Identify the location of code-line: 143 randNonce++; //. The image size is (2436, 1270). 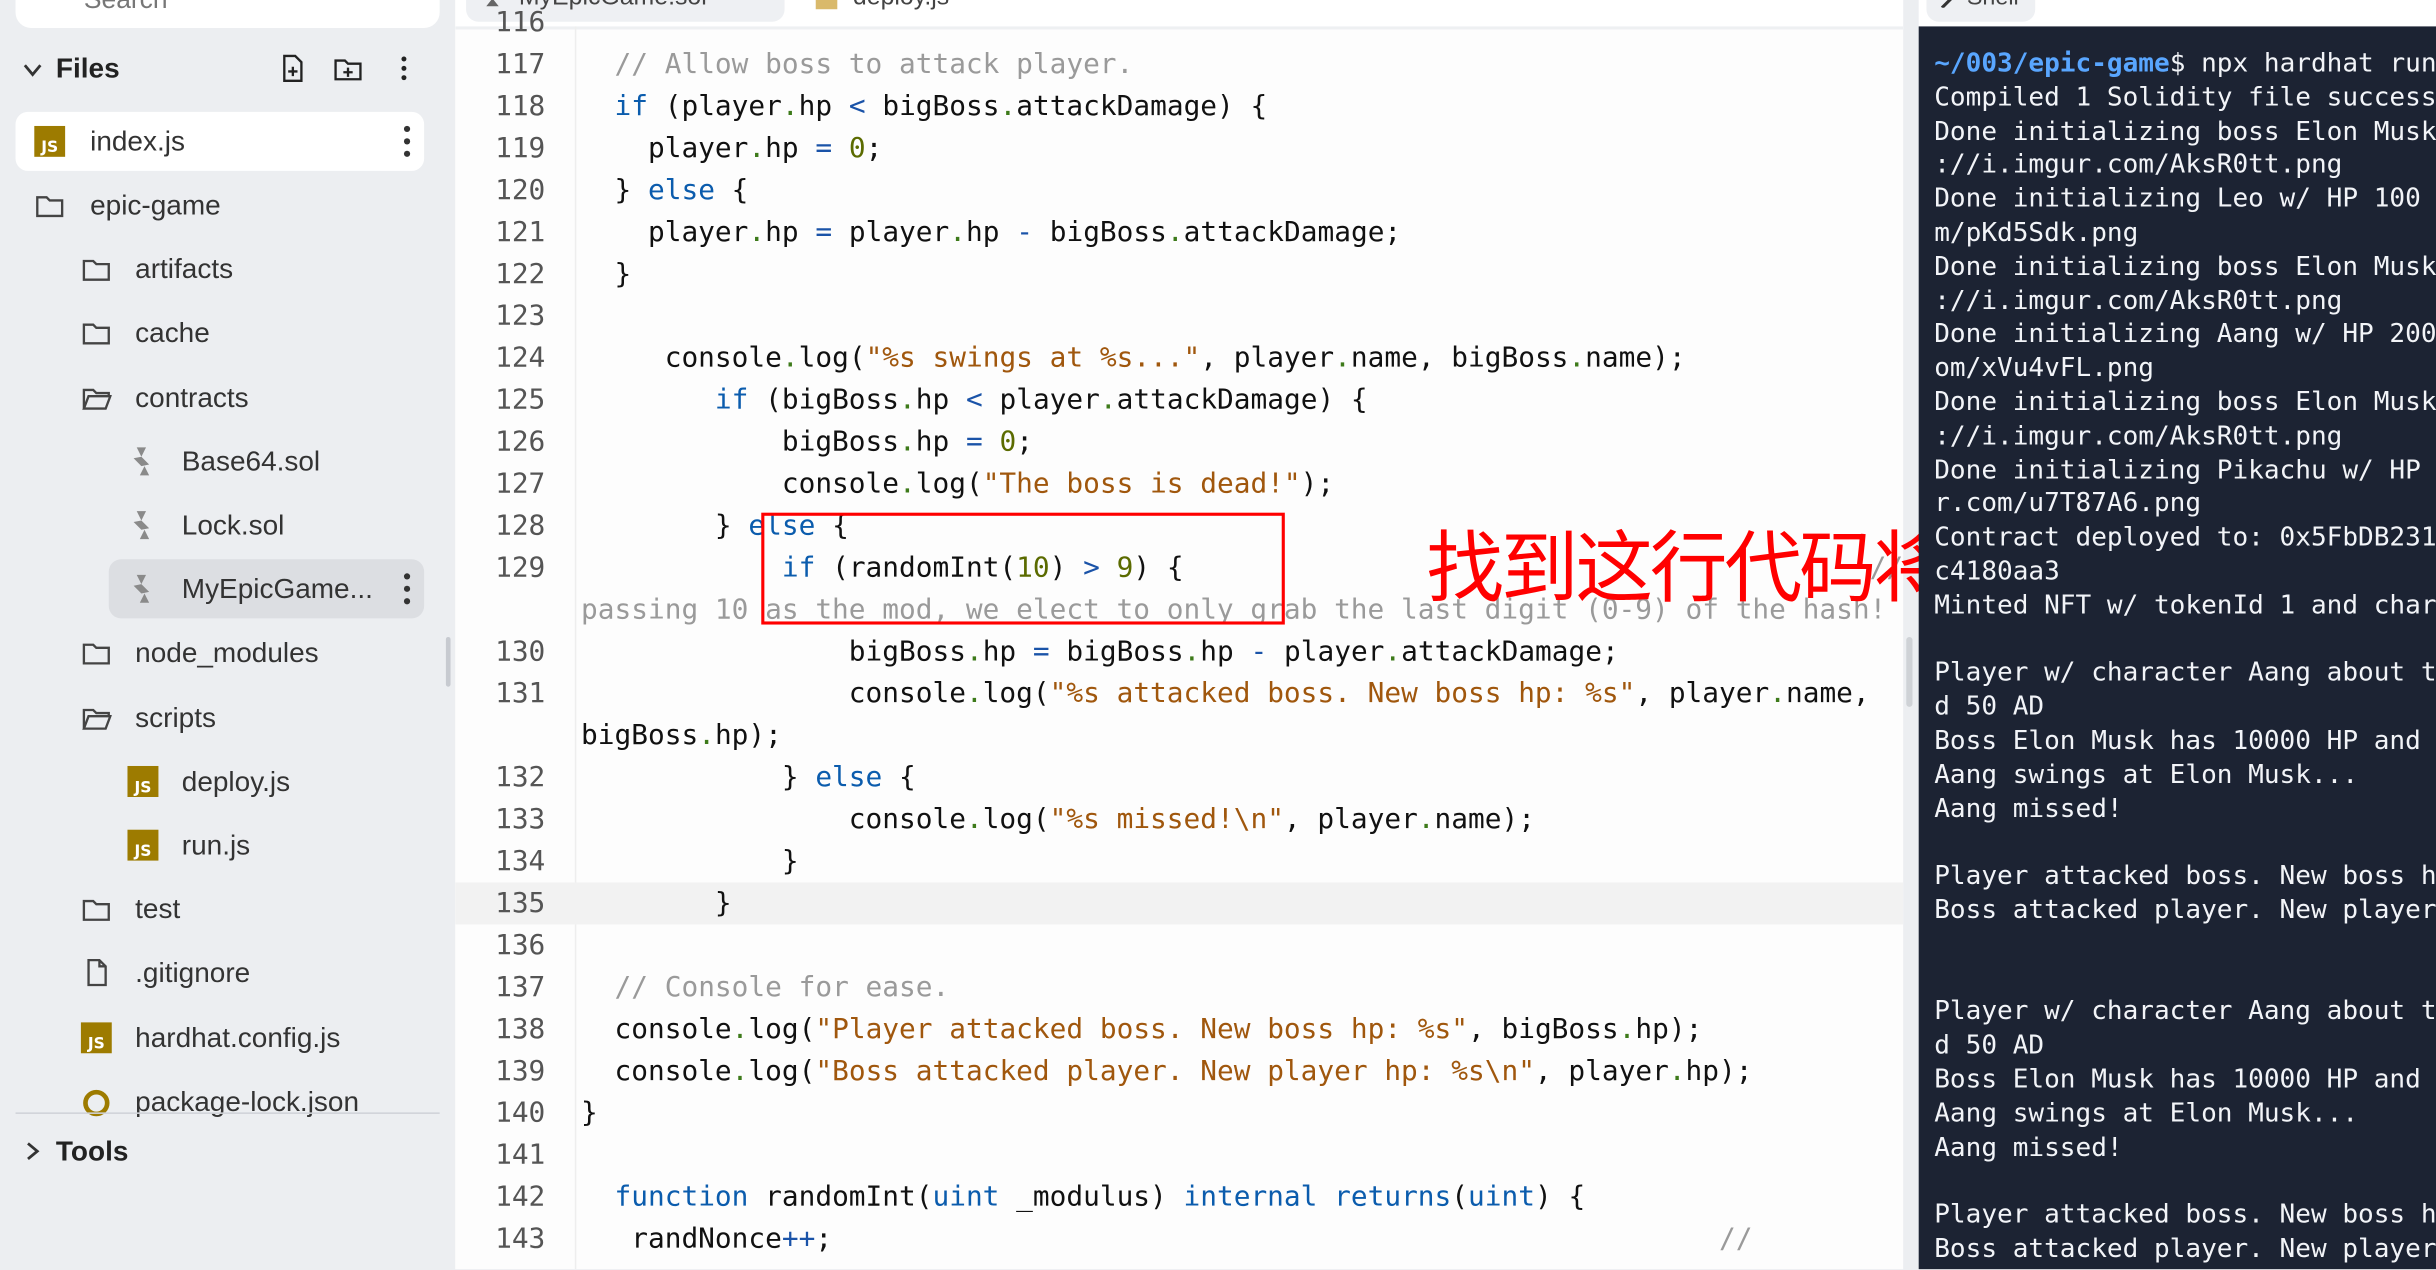
(1179, 1238).